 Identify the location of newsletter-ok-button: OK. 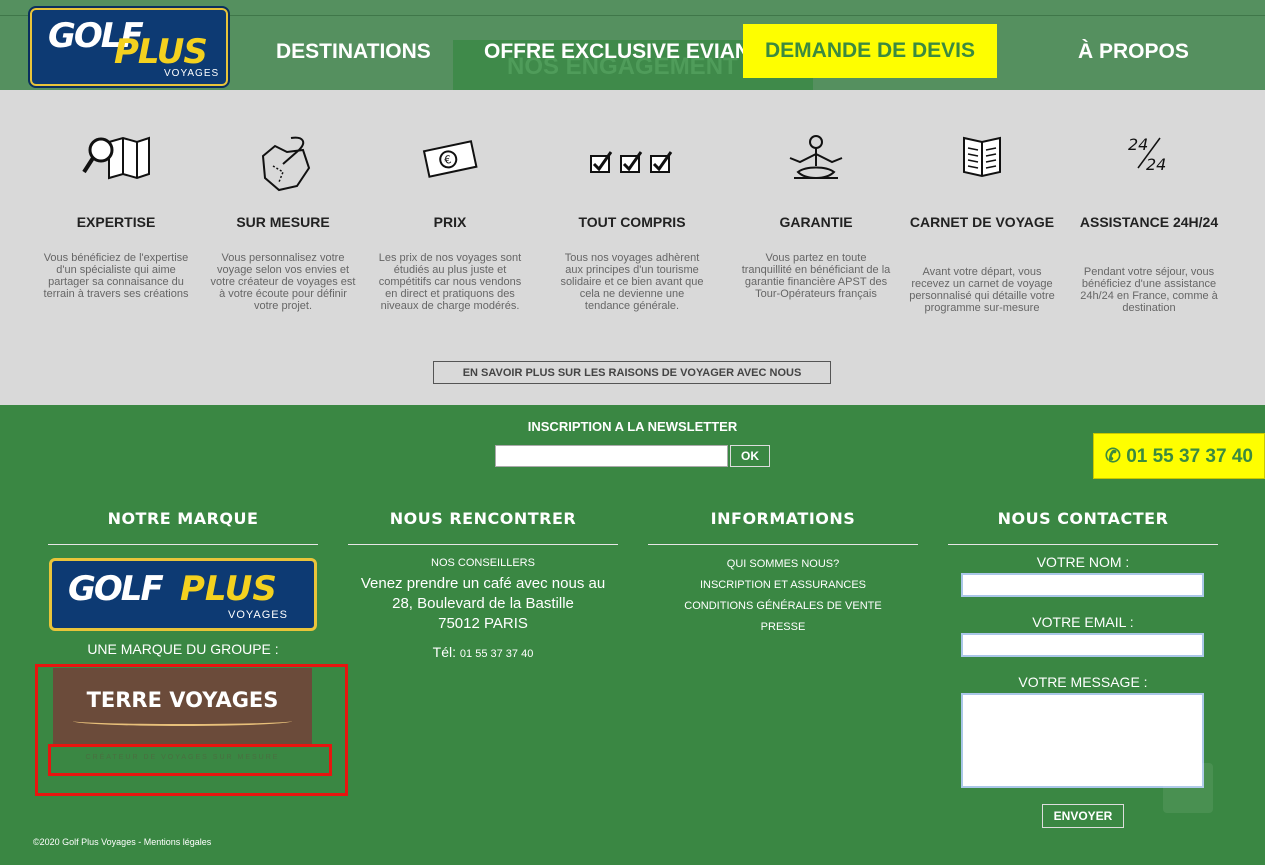
(750, 456).